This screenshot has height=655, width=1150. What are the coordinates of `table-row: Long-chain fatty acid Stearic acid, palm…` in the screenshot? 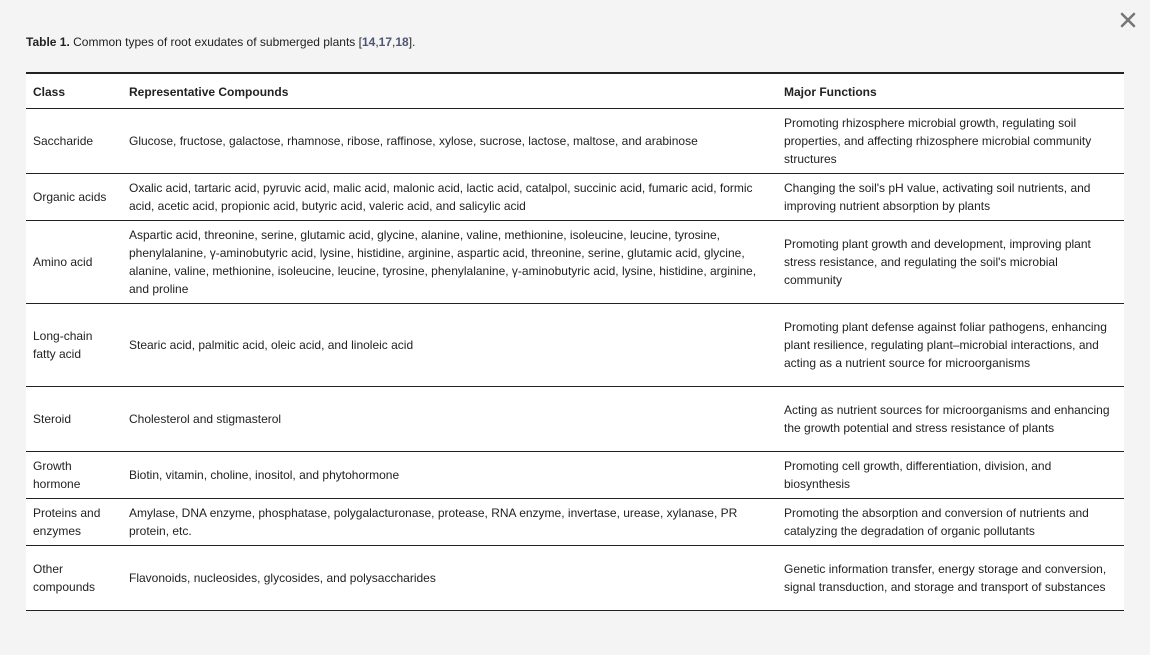 It's located at (575, 345).